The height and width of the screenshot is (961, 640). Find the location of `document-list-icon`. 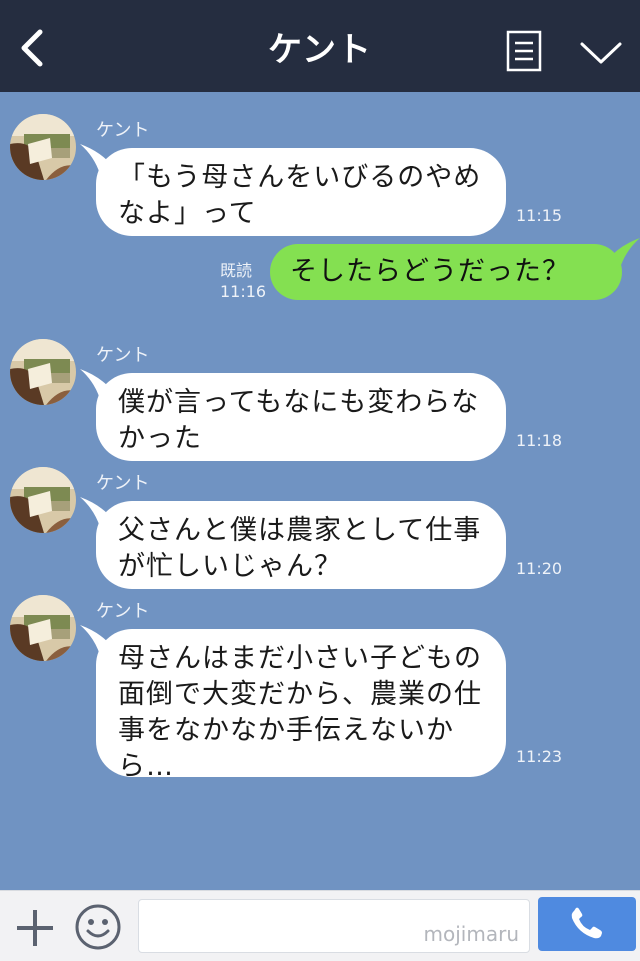

document-list-icon is located at coordinates (524, 51).